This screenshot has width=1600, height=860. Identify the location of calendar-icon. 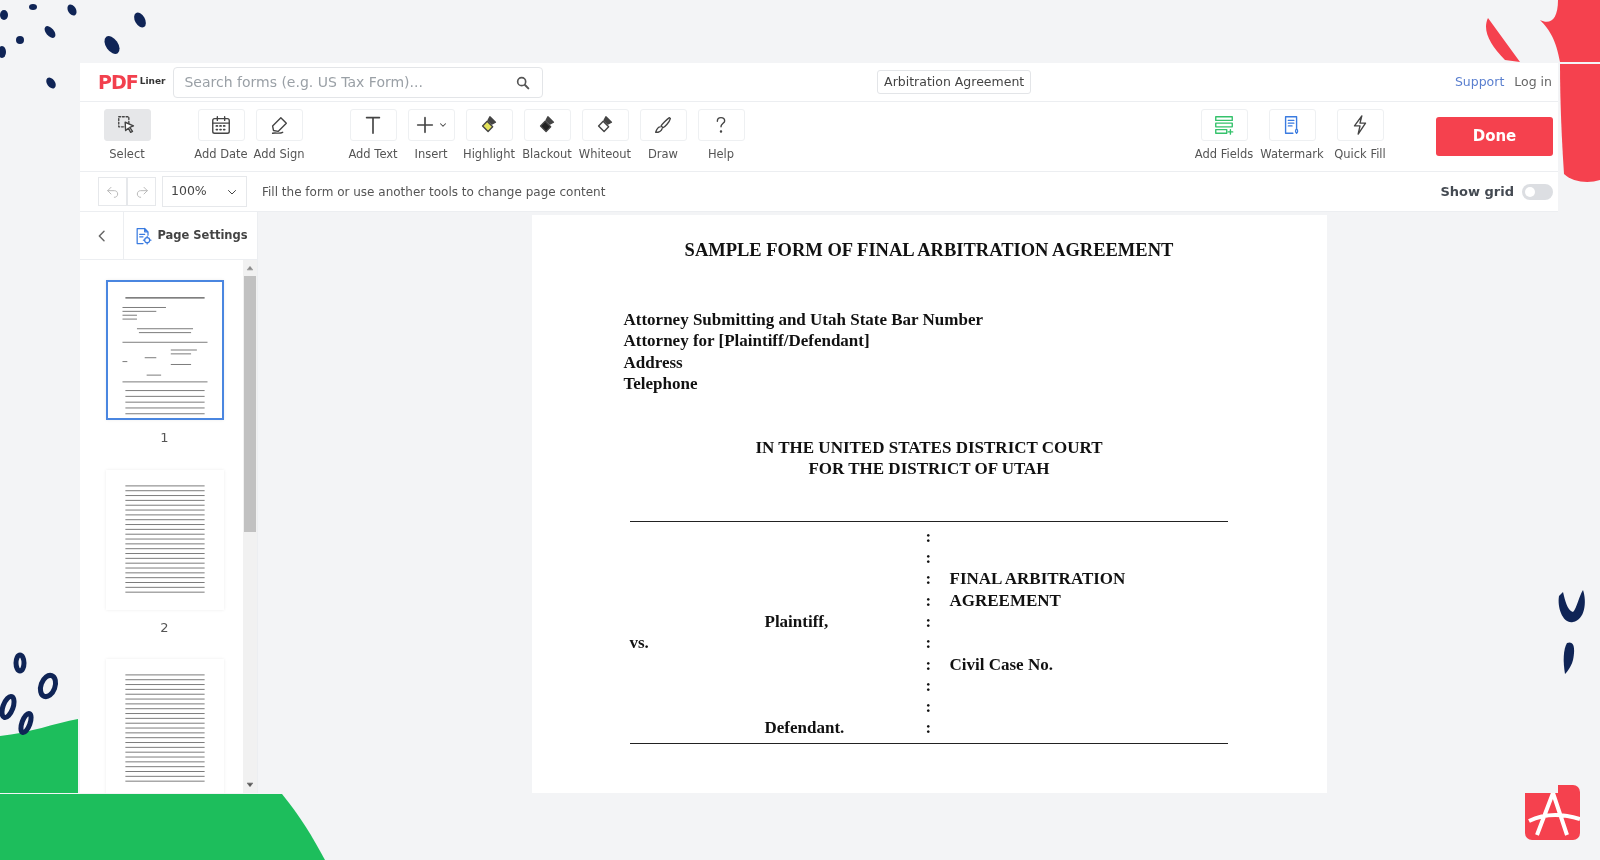
(221, 125).